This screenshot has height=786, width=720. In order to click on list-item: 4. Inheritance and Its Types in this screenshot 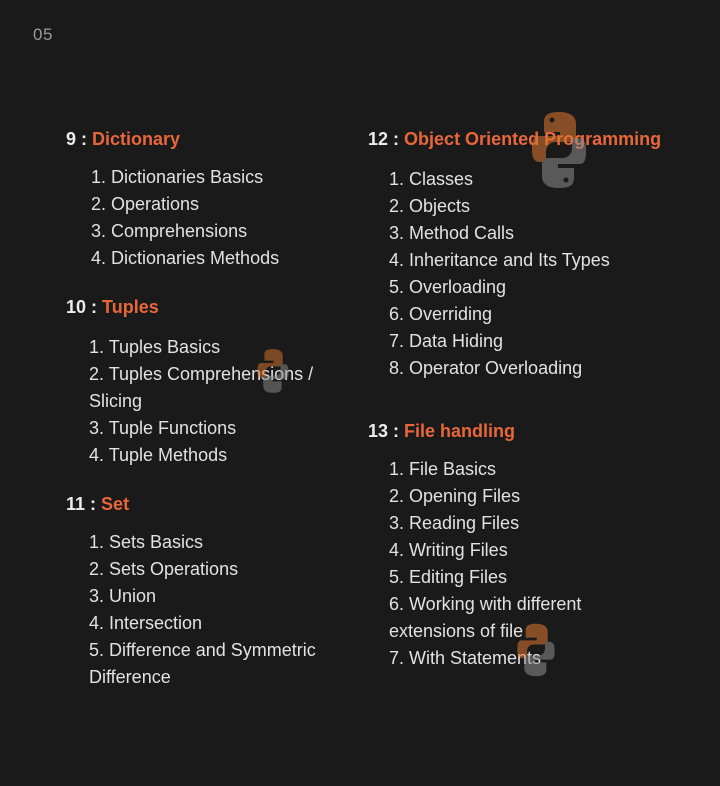, I will do `click(499, 260)`.